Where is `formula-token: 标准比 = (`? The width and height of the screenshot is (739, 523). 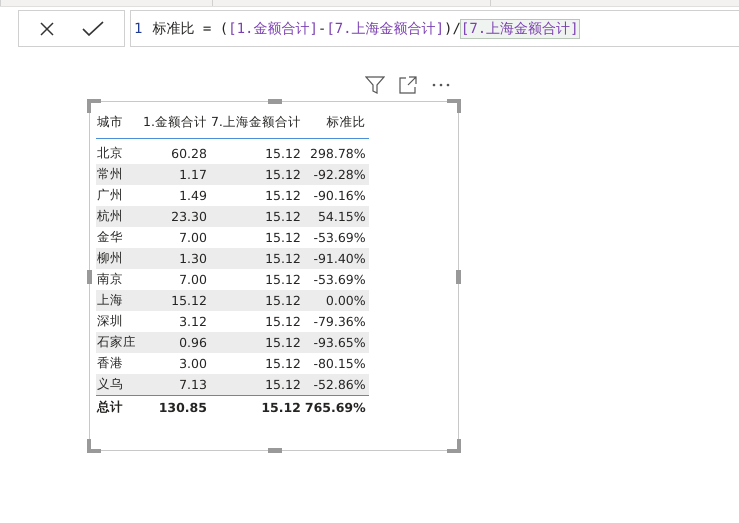 formula-token: 标准比 = ( is located at coordinates (190, 29).